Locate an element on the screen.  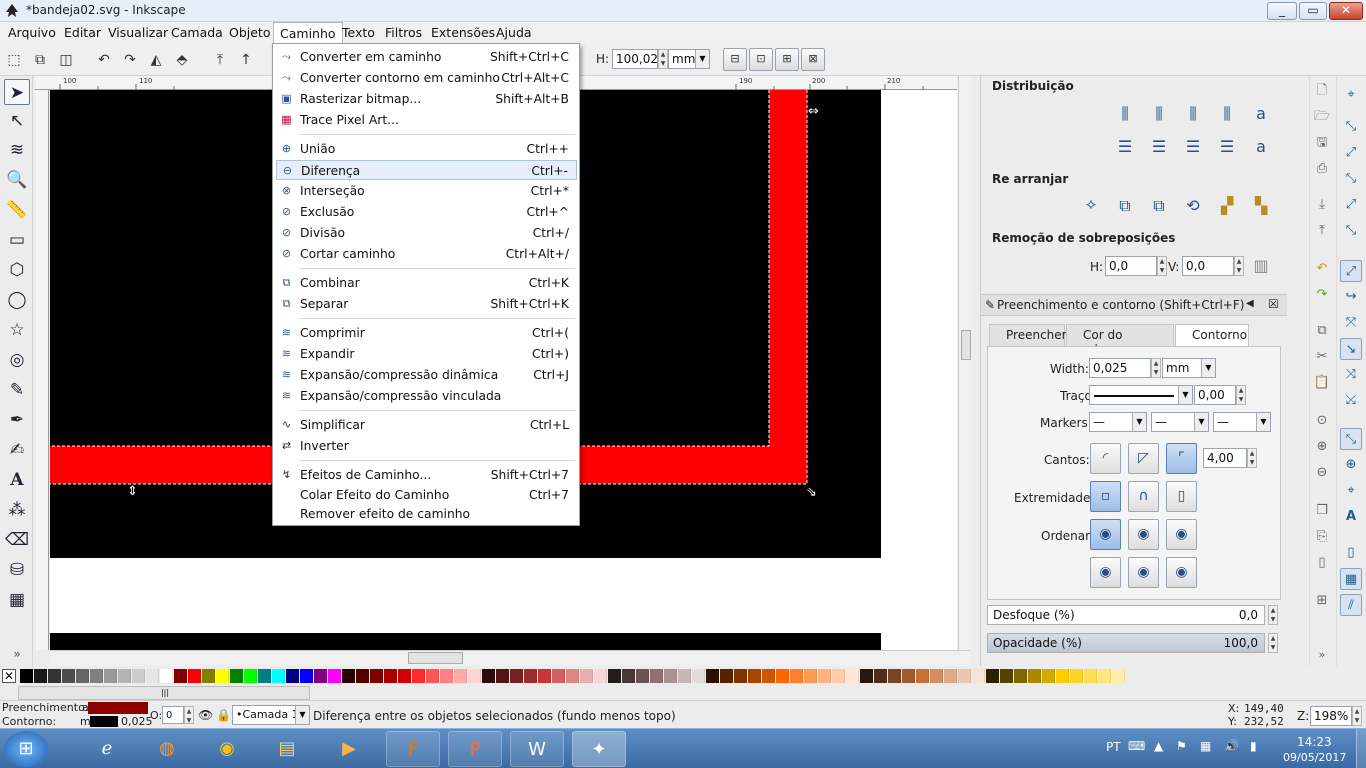
eye-icon: 👁 is located at coordinates (205, 715).